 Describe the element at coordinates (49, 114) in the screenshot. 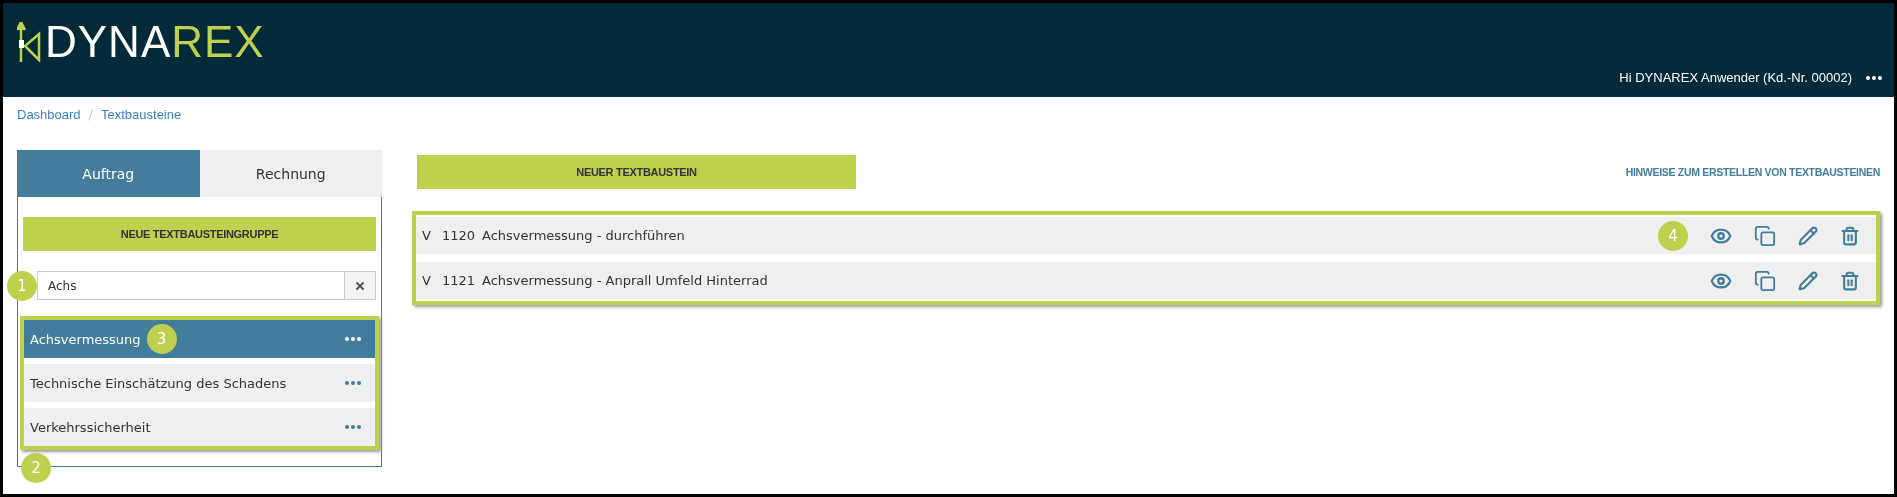

I see `breadcrumb-link: Dashboard` at that location.